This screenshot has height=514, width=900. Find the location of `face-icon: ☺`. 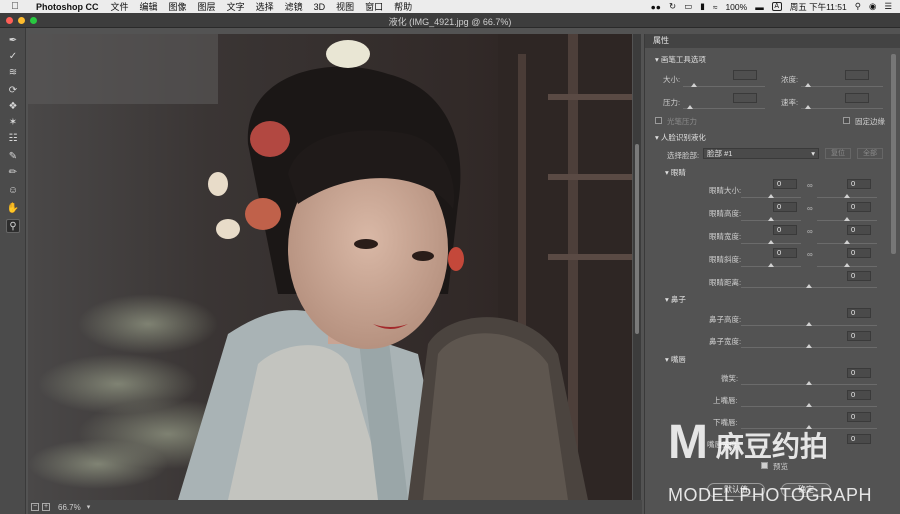

face-icon: ☺ is located at coordinates (13, 191).